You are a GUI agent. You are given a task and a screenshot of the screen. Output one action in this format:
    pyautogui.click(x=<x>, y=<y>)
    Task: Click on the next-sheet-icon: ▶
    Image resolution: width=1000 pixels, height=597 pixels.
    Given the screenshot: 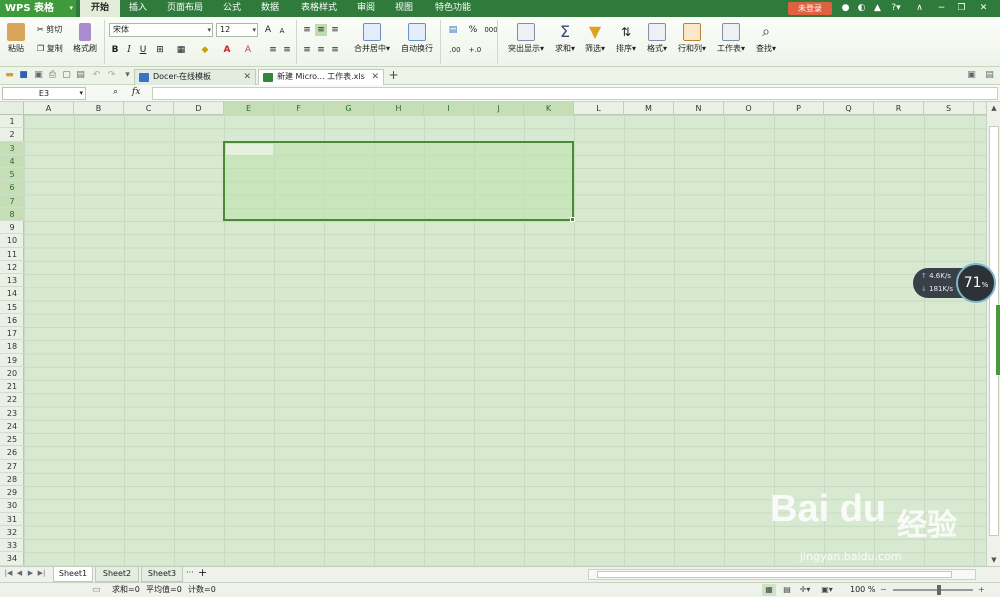 What is the action you would take?
    pyautogui.click(x=30, y=573)
    